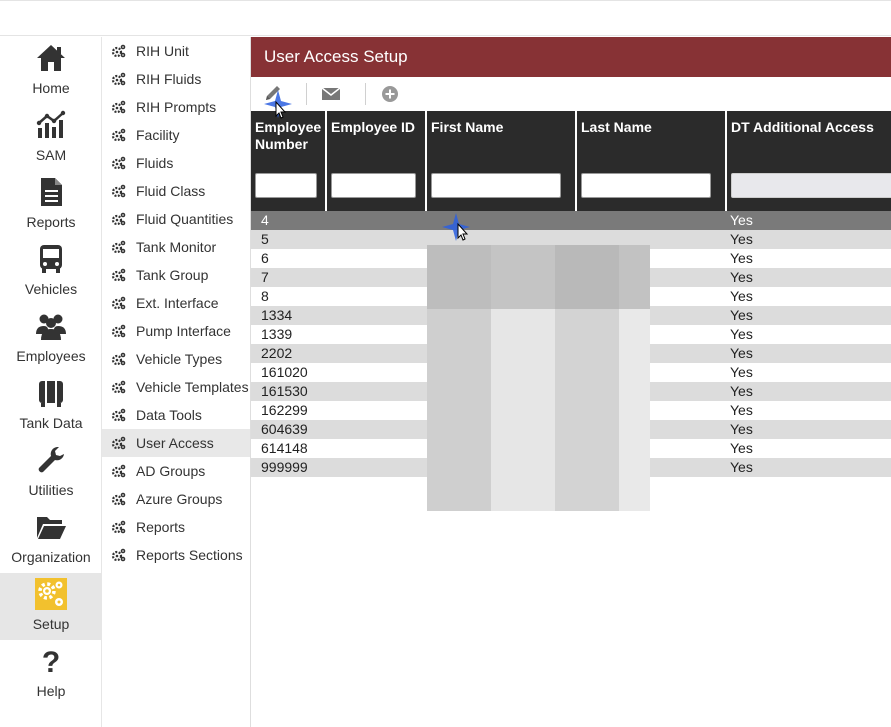  I want to click on wrench-icon, so click(51, 460).